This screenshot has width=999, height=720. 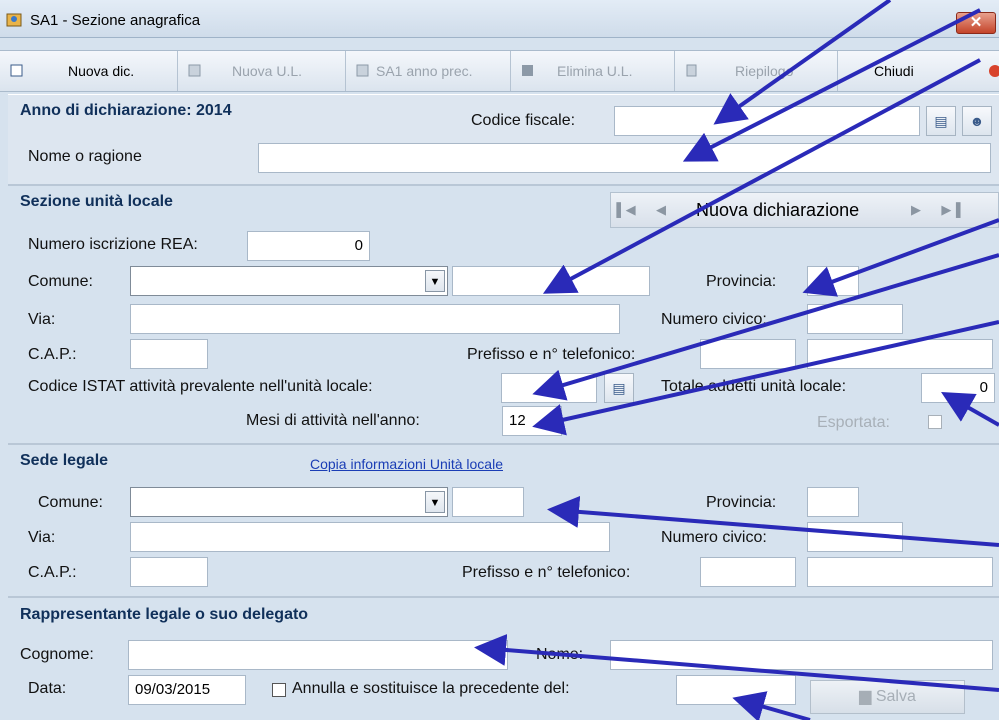 I want to click on local-phone-number-input, so click(x=900, y=354).